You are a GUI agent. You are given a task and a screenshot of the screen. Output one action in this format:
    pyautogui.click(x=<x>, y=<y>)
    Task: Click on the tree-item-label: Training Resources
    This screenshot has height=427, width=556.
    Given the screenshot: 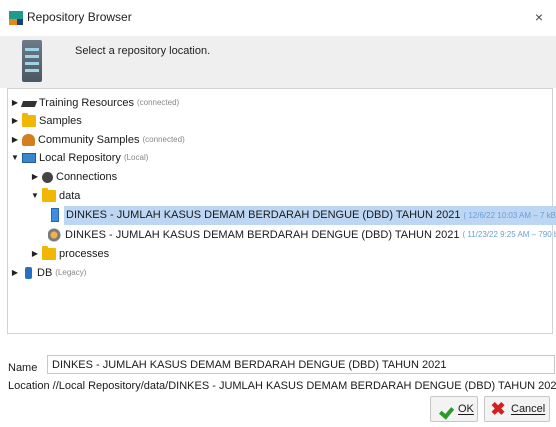 What is the action you would take?
    pyautogui.click(x=86, y=103)
    